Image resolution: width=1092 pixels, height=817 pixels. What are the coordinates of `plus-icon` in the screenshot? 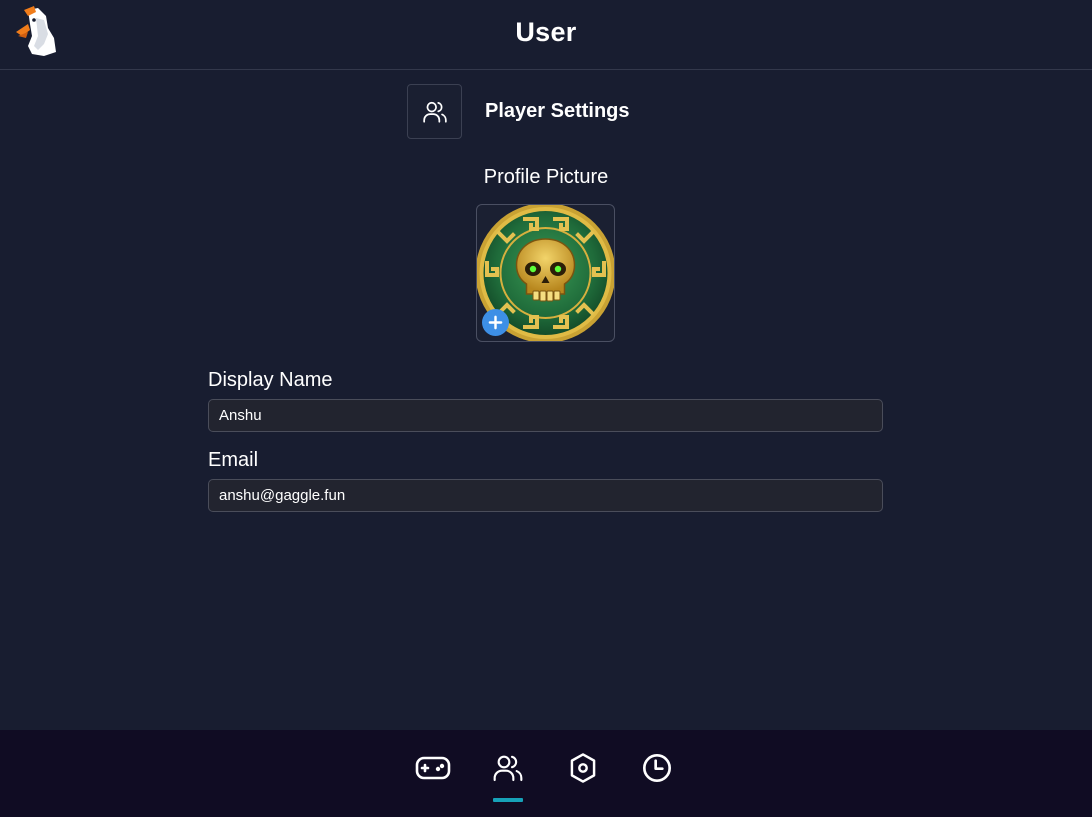 It's located at (495, 322).